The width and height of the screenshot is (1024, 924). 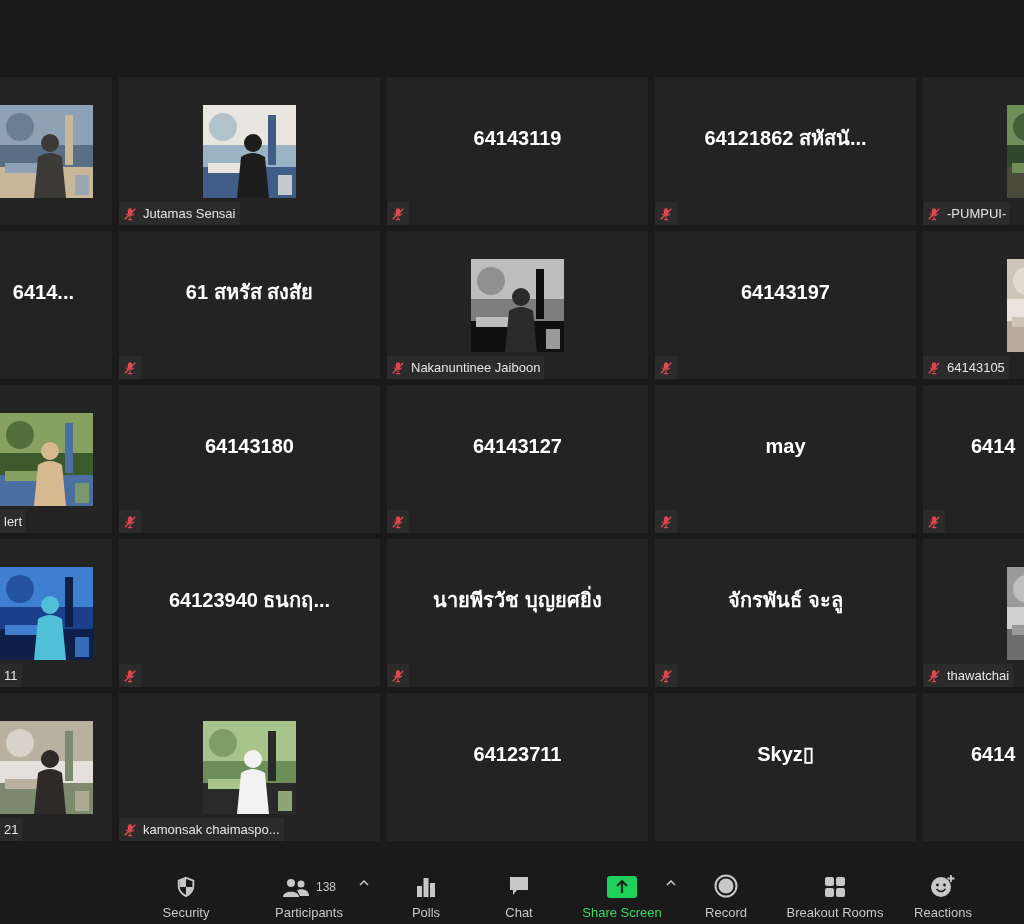 I want to click on bar-chart-icon, so click(x=426, y=886).